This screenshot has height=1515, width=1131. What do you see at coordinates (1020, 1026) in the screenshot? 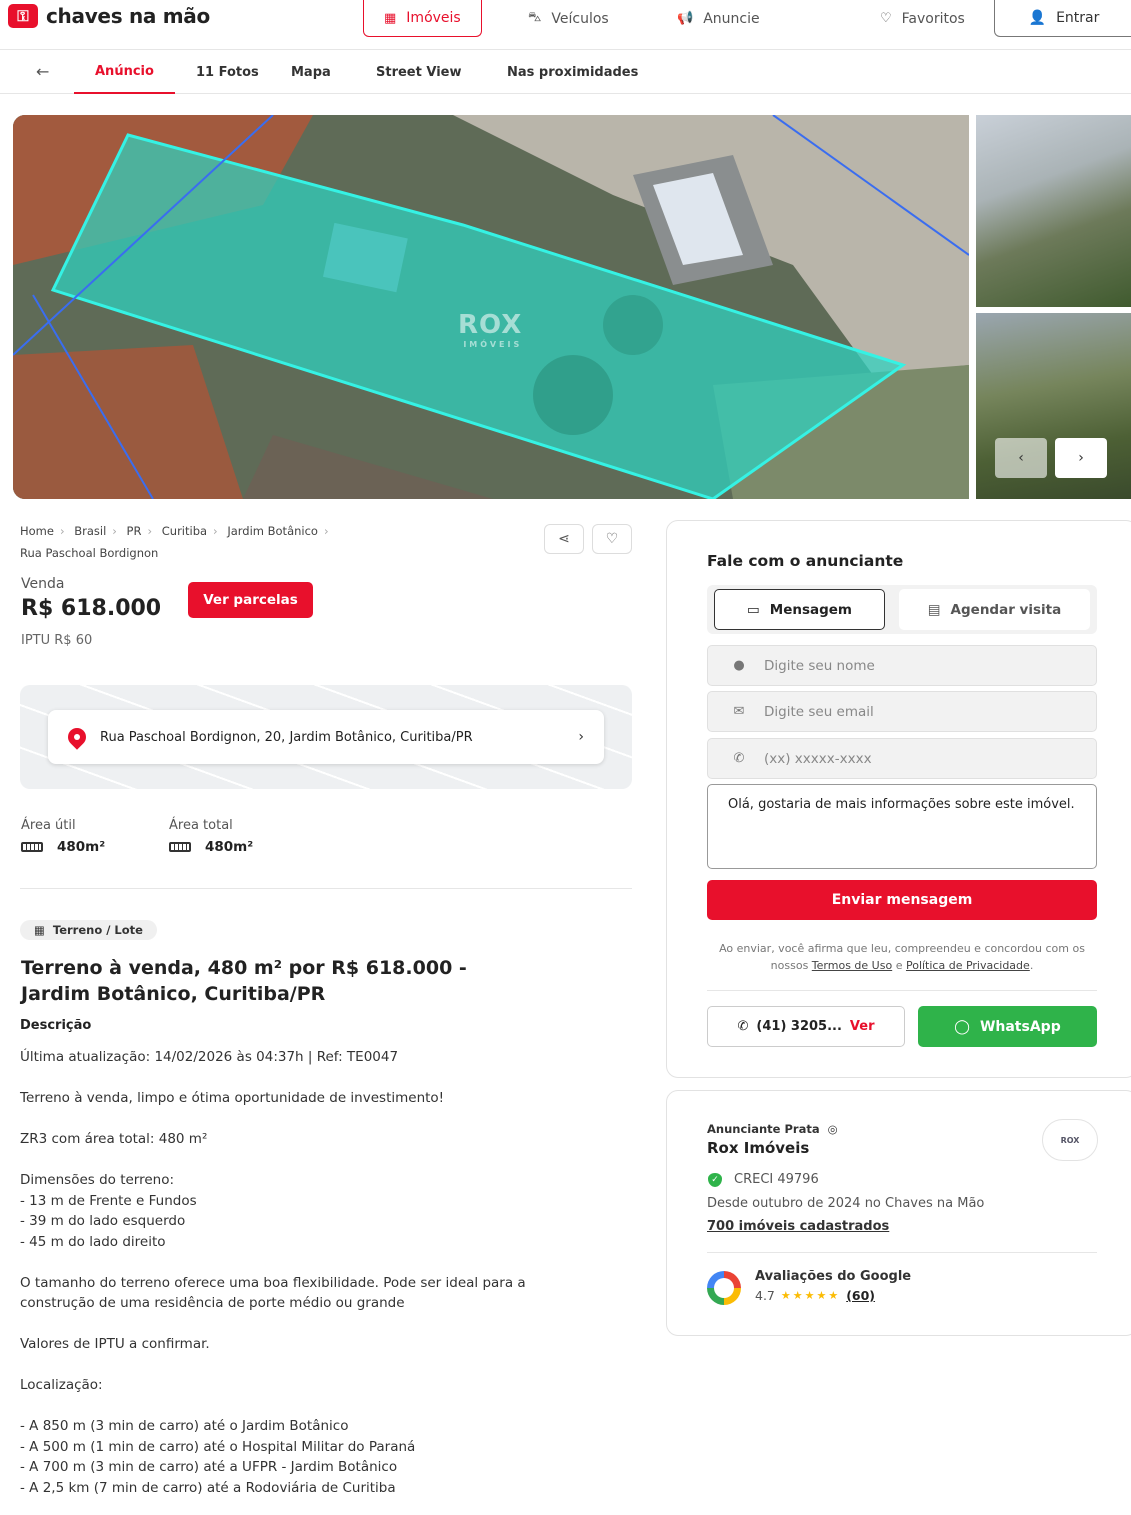
I see `whatsapp-label: WhatsApp` at bounding box center [1020, 1026].